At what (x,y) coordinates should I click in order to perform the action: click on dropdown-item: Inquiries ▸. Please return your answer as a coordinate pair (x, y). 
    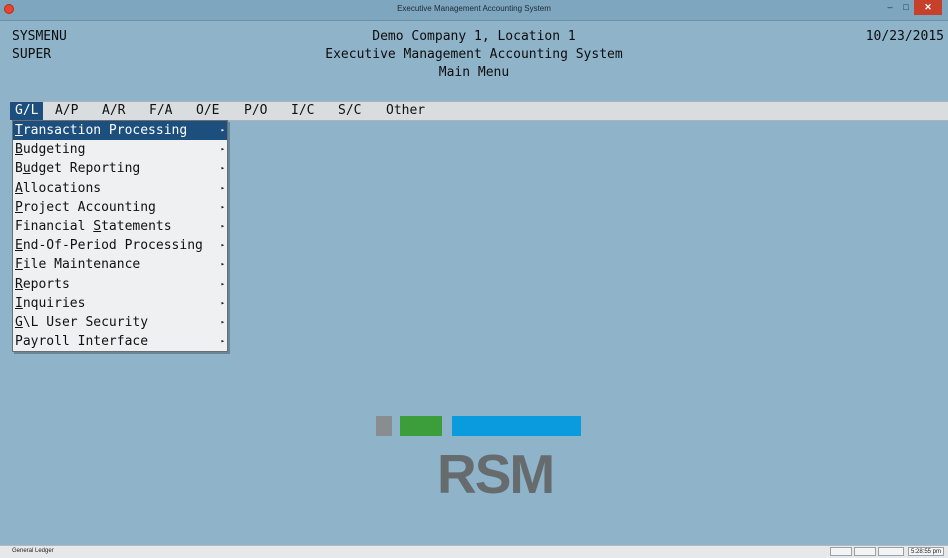
    Looking at the image, I should click on (120, 303).